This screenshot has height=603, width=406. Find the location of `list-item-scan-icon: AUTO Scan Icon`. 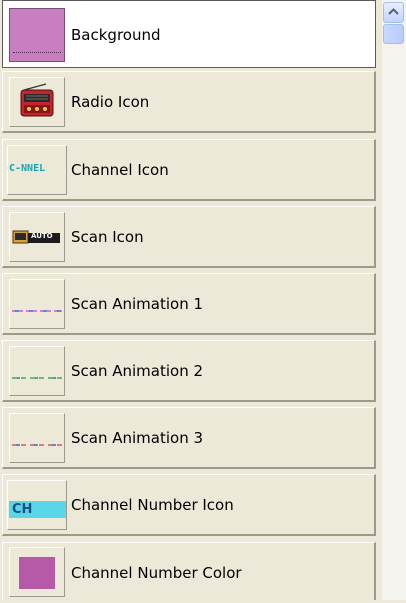

list-item-scan-icon: AUTO Scan Icon is located at coordinates (189, 237).